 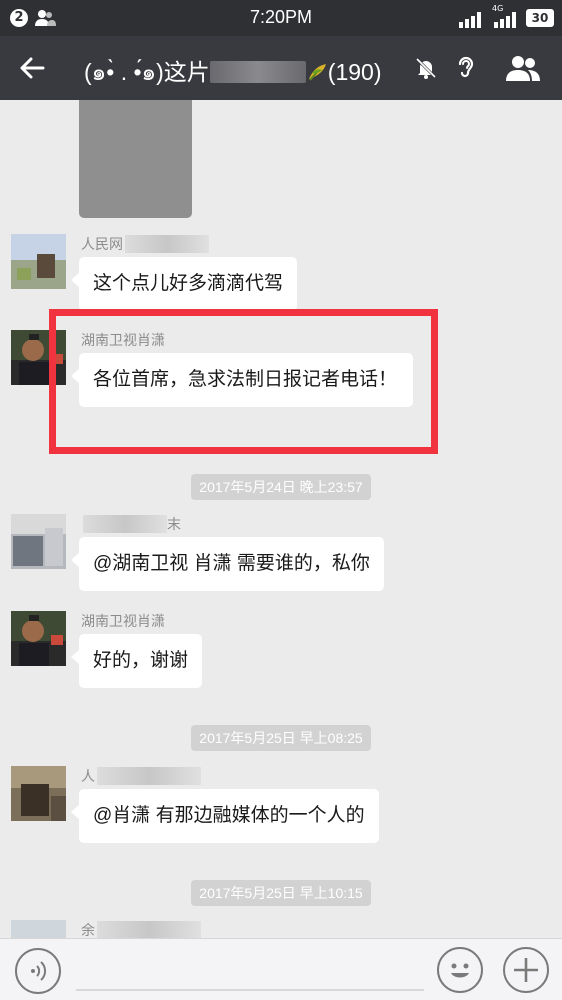 What do you see at coordinates (123, 621) in the screenshot?
I see `sender-name: 湖南卫视肖潇` at bounding box center [123, 621].